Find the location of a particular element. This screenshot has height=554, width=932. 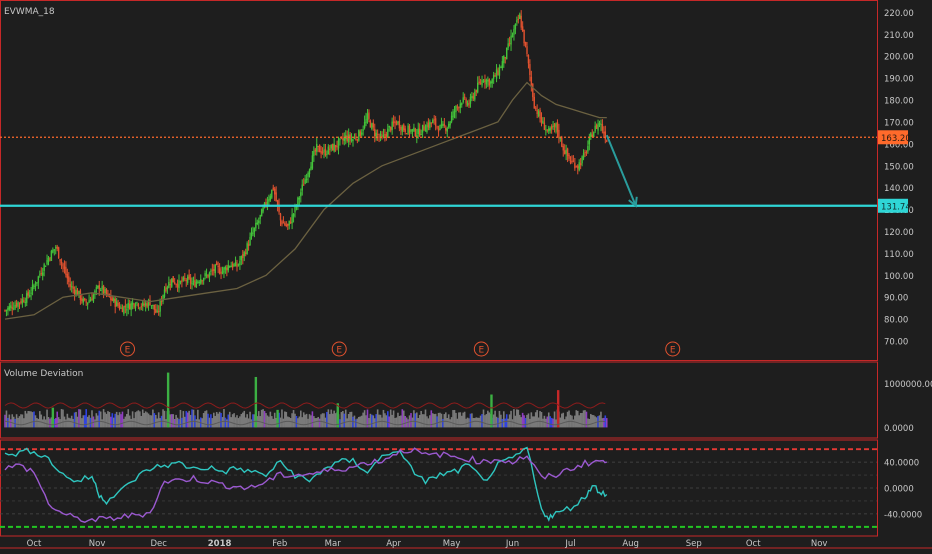

volume-spike is located at coordinates (168, 400).